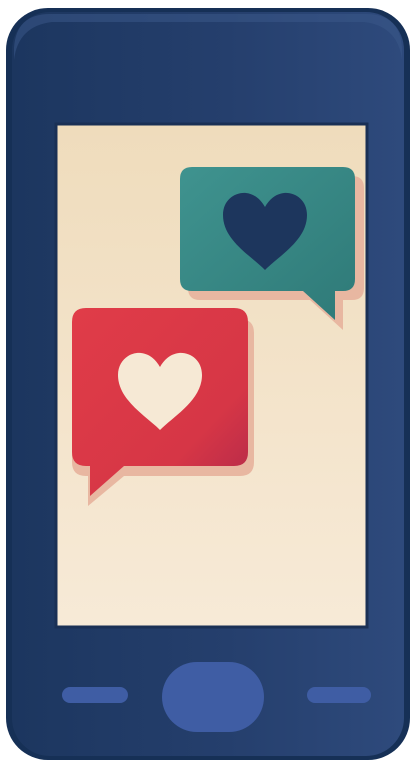  I want to click on home-button, so click(213, 697).